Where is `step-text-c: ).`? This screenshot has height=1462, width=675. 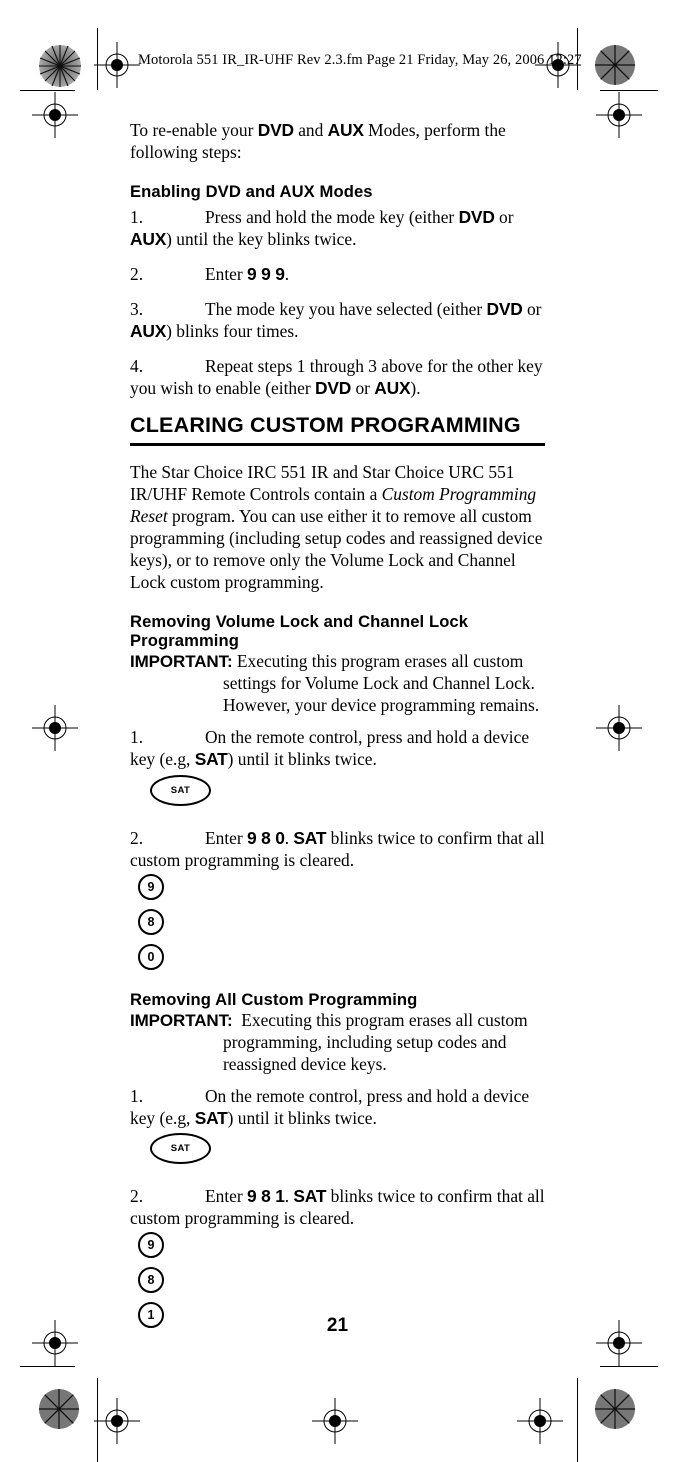
step-text-c: ). is located at coordinates (415, 387).